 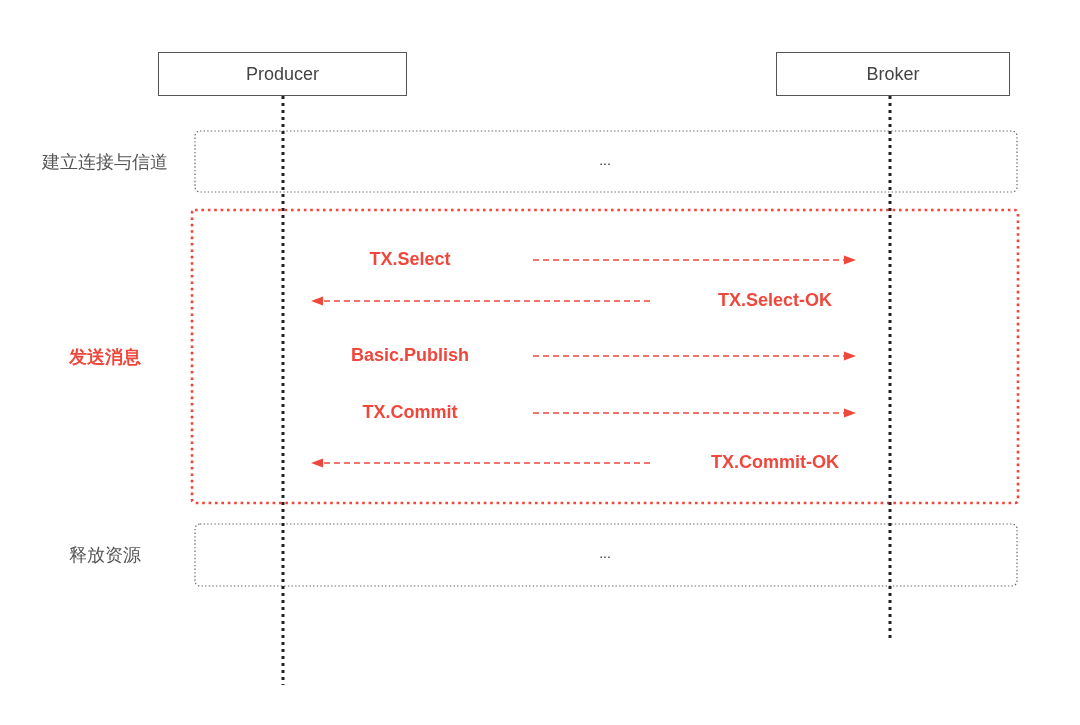 What do you see at coordinates (410, 412) in the screenshot?
I see `message-label: TX.Commit` at bounding box center [410, 412].